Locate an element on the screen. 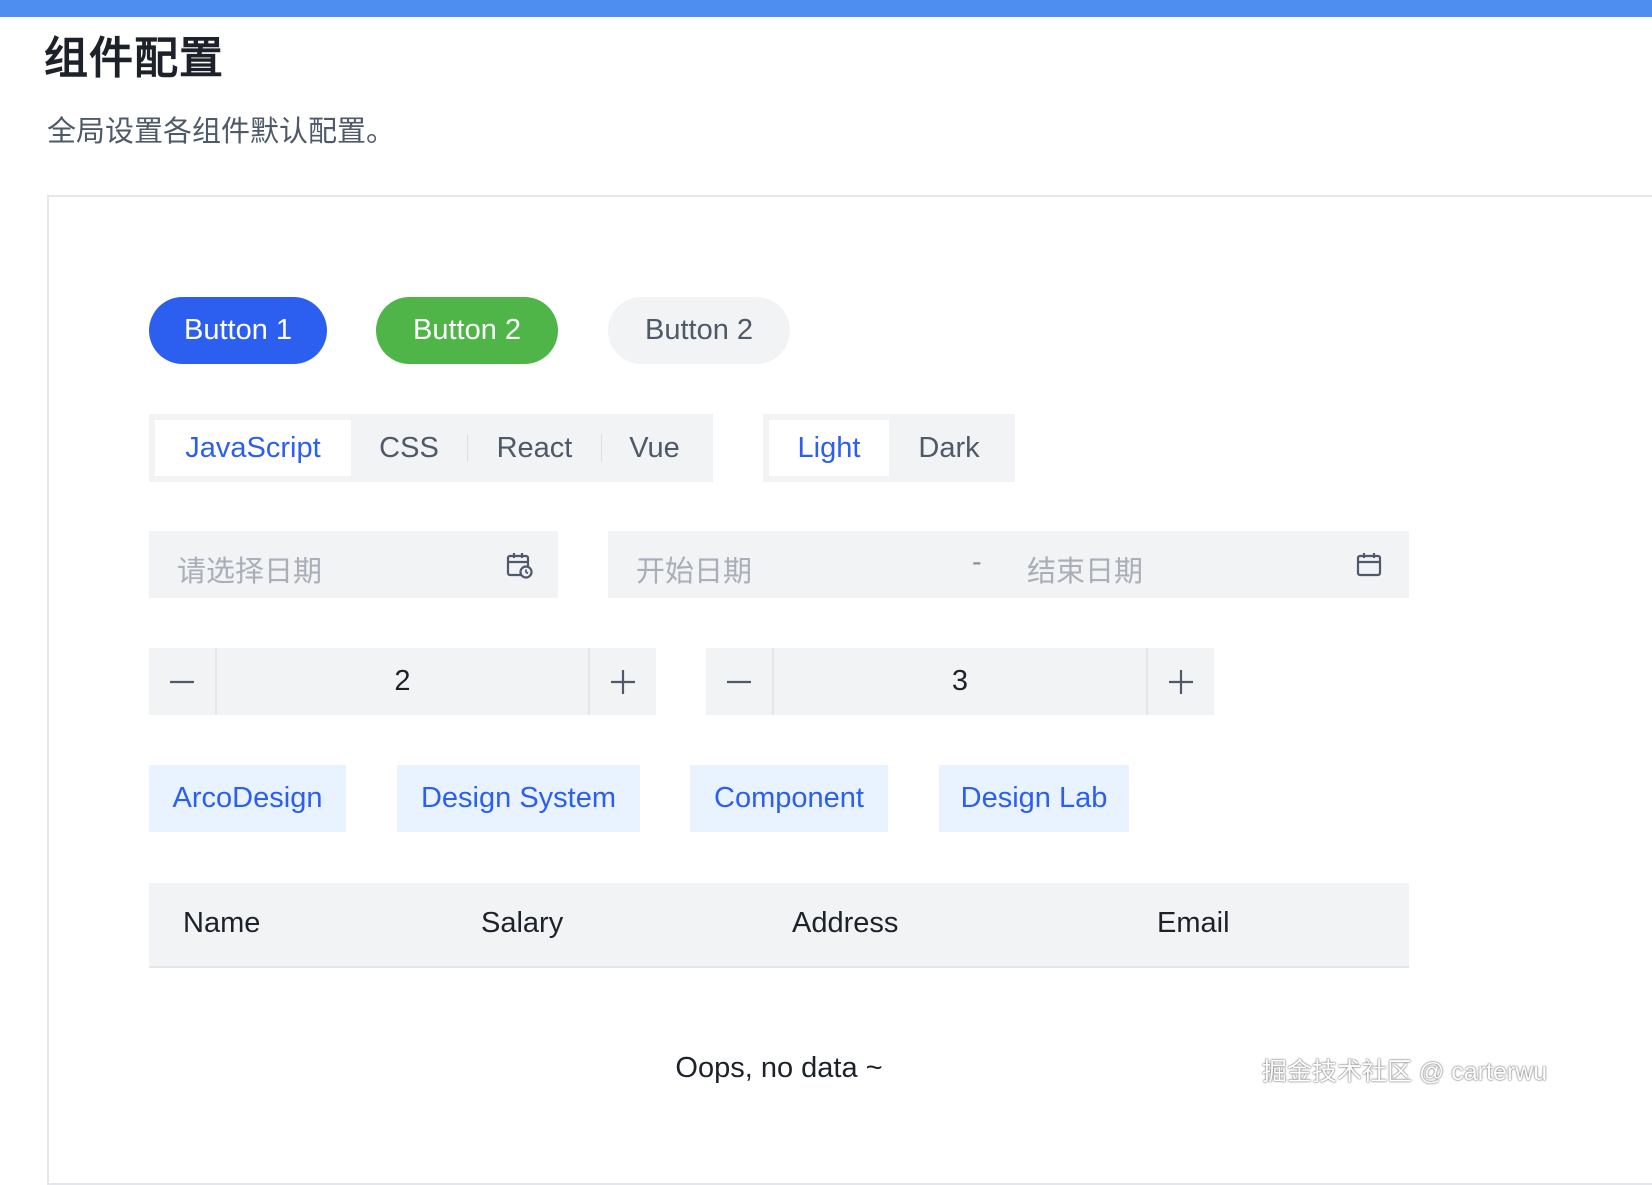 Image resolution: width=1652 pixels, height=1185 pixels. radio-option-dark: Dark is located at coordinates (949, 448).